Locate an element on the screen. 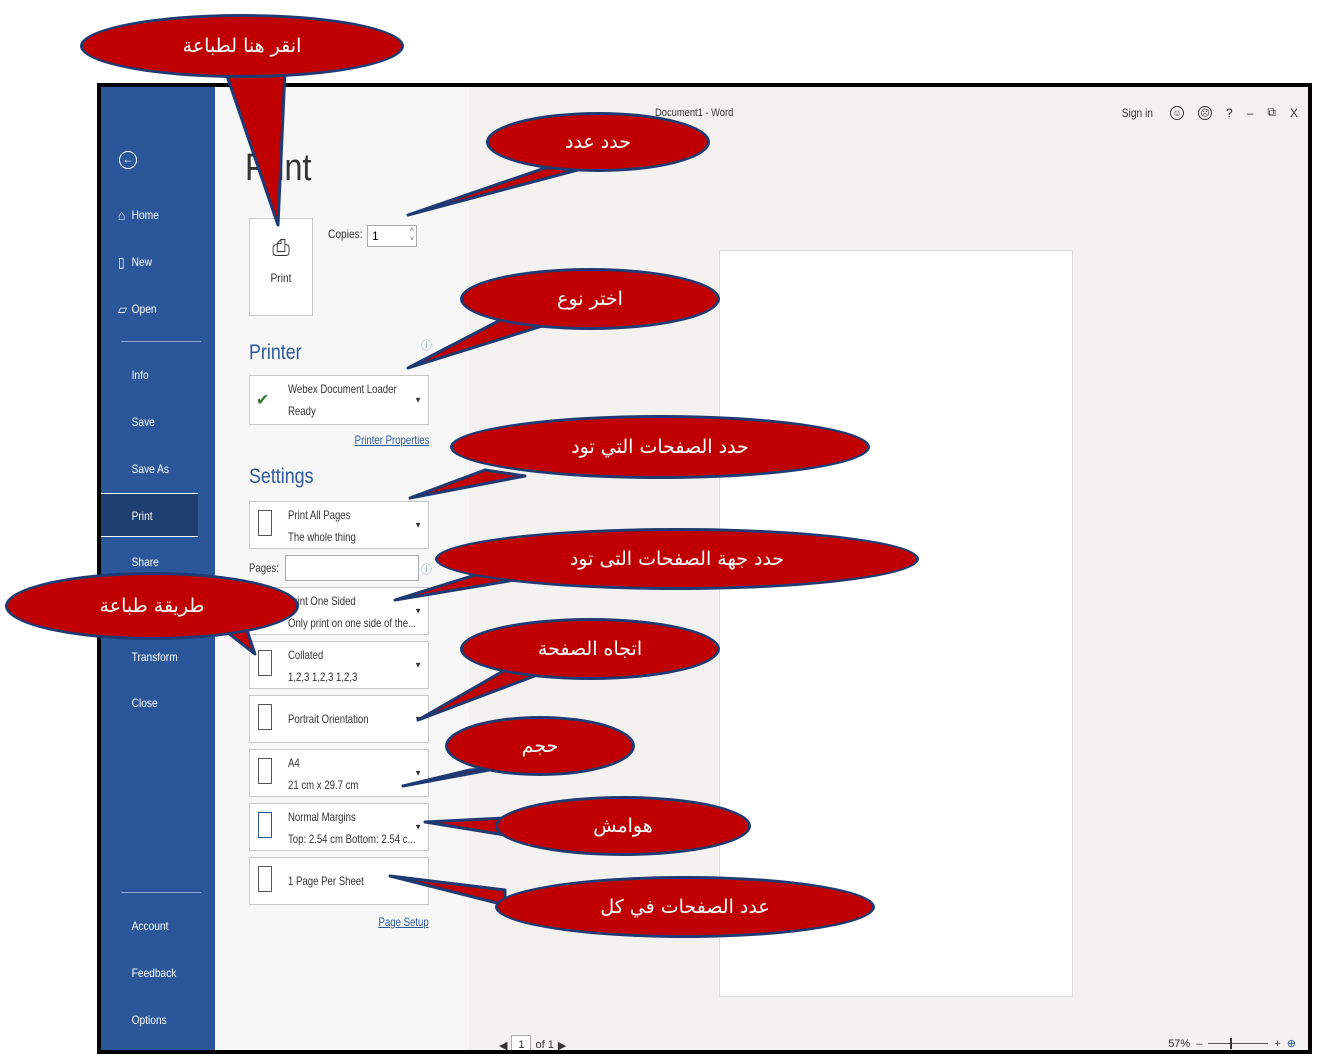  callout-sides: حدد جهة الصفحات التى تود is located at coordinates (677, 559).